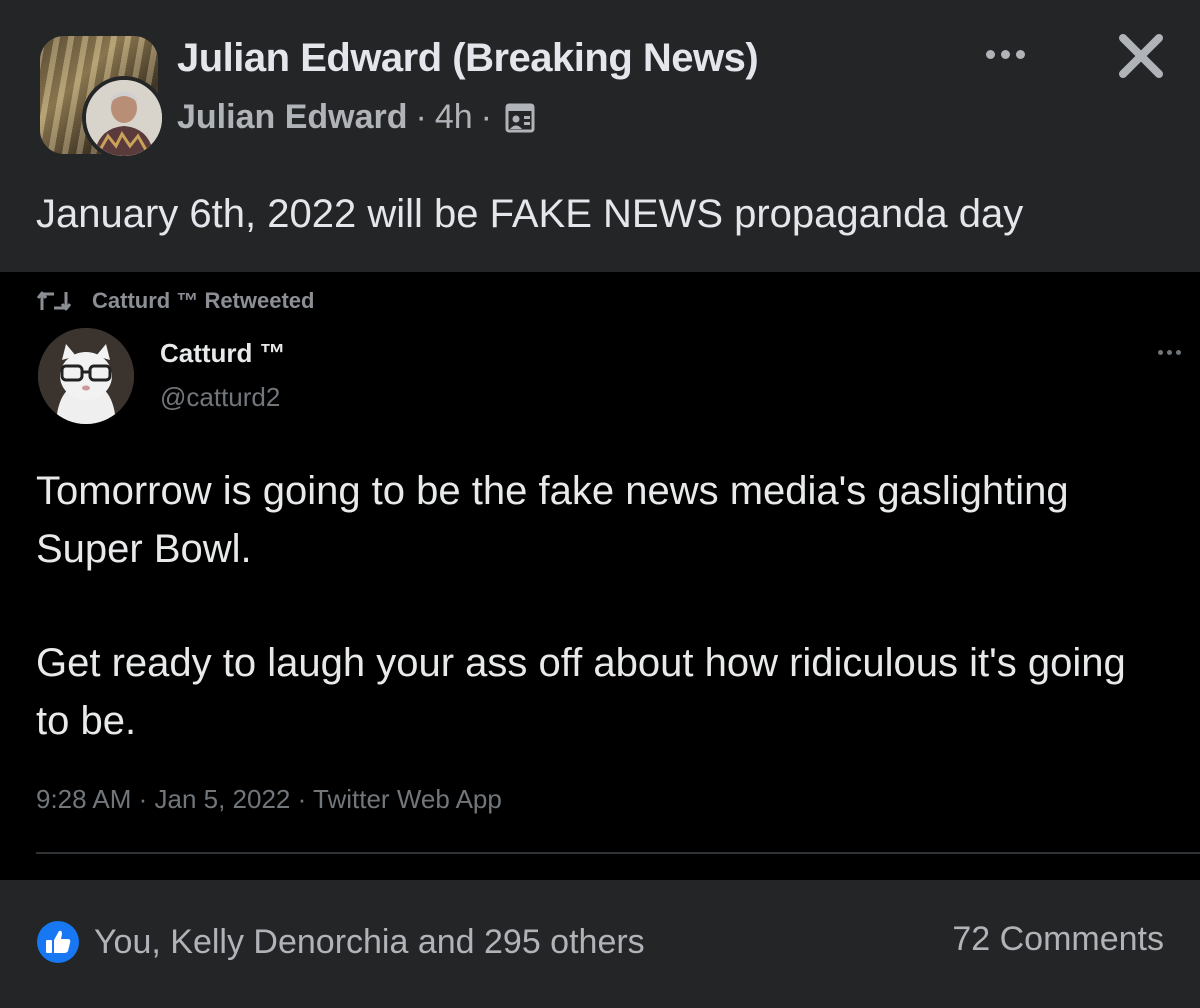  I want to click on author-name: Julian Edward, so click(292, 117).